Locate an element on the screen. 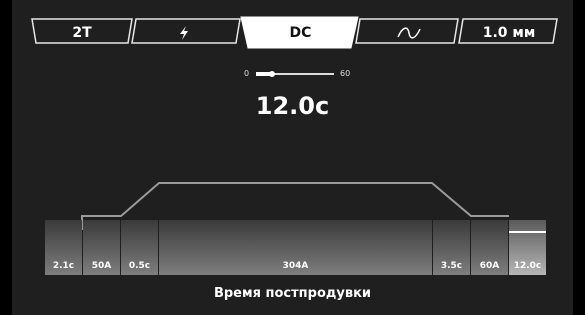 The image size is (585, 315). tab-wire-diameter-label: 1.0 мм is located at coordinates (509, 33).